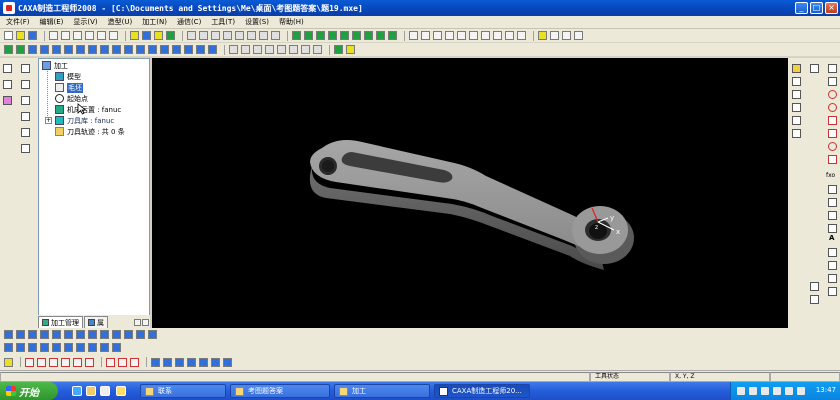 The image size is (840, 400). I want to click on tray-security-icon, so click(777, 391).